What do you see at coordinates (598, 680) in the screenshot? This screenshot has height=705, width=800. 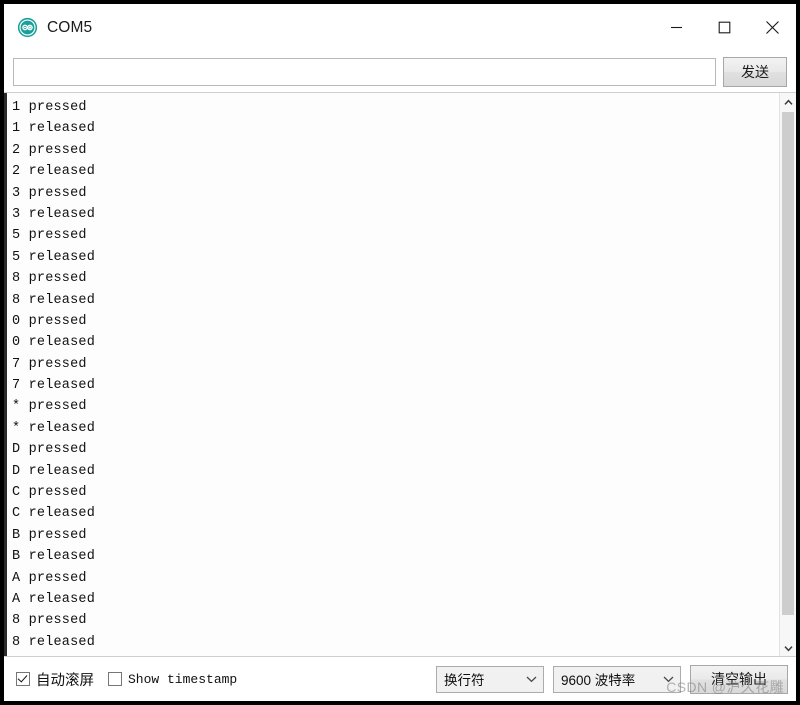 I see `baud-rate-select-value: 9600 波特率` at bounding box center [598, 680].